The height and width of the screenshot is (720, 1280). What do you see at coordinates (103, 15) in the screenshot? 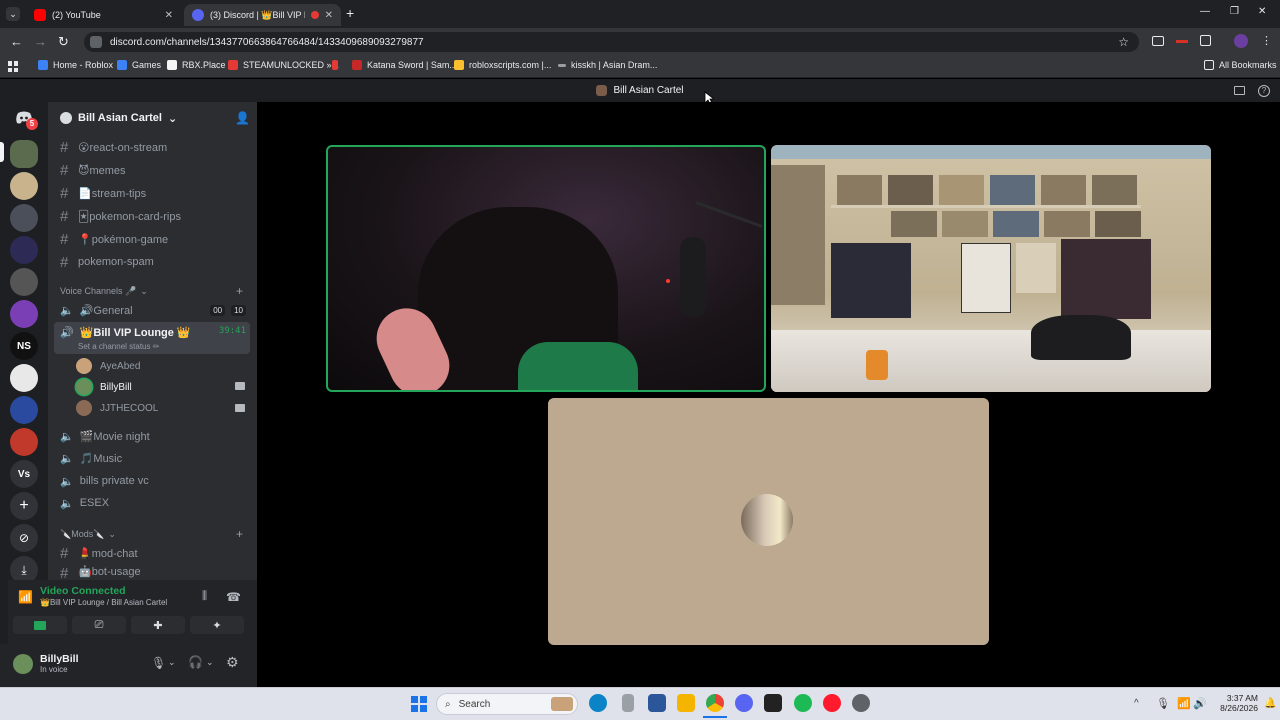
I see `tab-youtube: (2) YouTube ✕` at bounding box center [103, 15].